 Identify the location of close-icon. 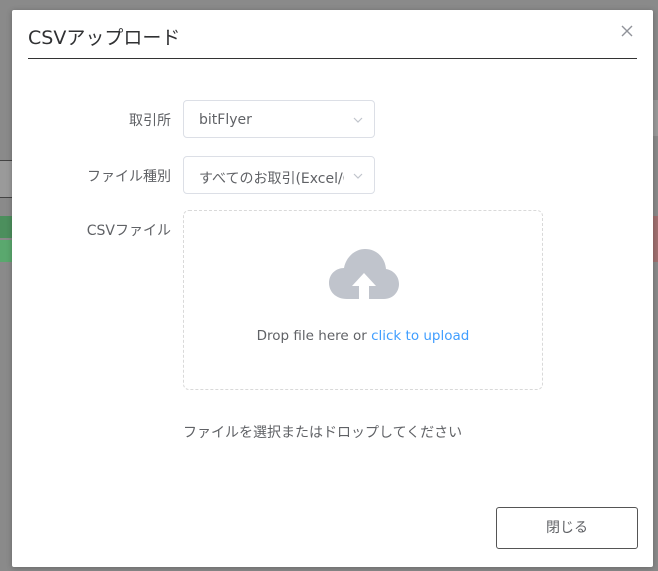
(627, 31).